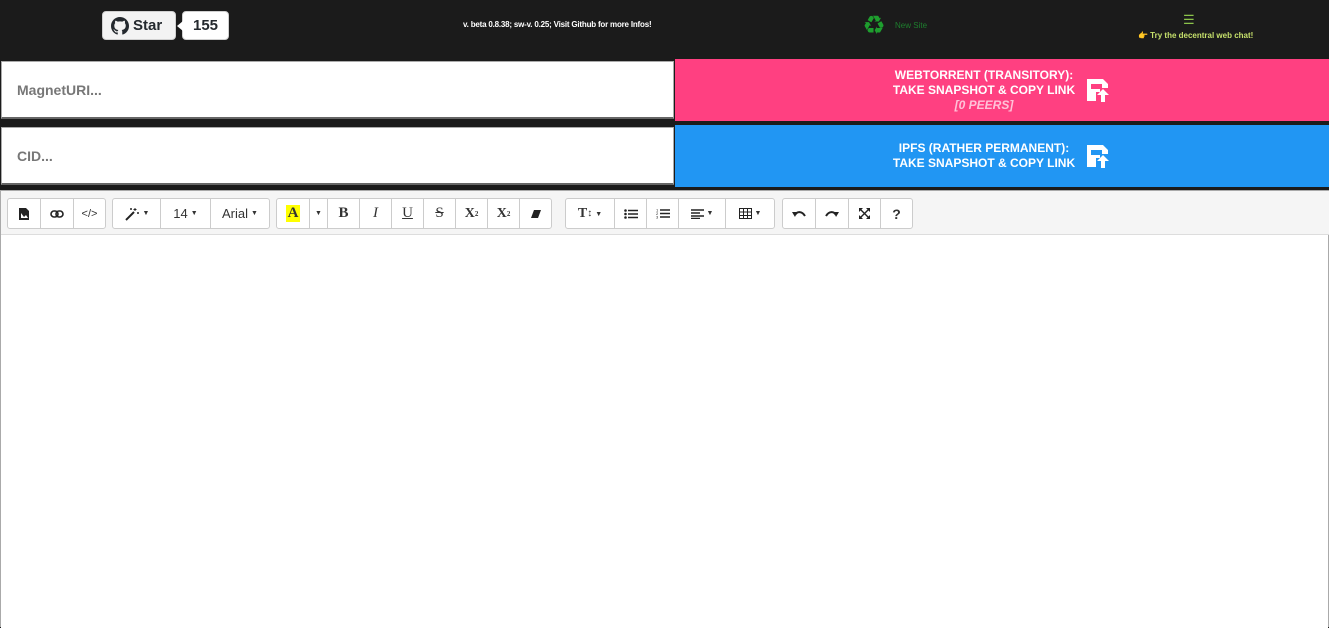  What do you see at coordinates (235, 213) in the screenshot?
I see `font-family-value: Arial` at bounding box center [235, 213].